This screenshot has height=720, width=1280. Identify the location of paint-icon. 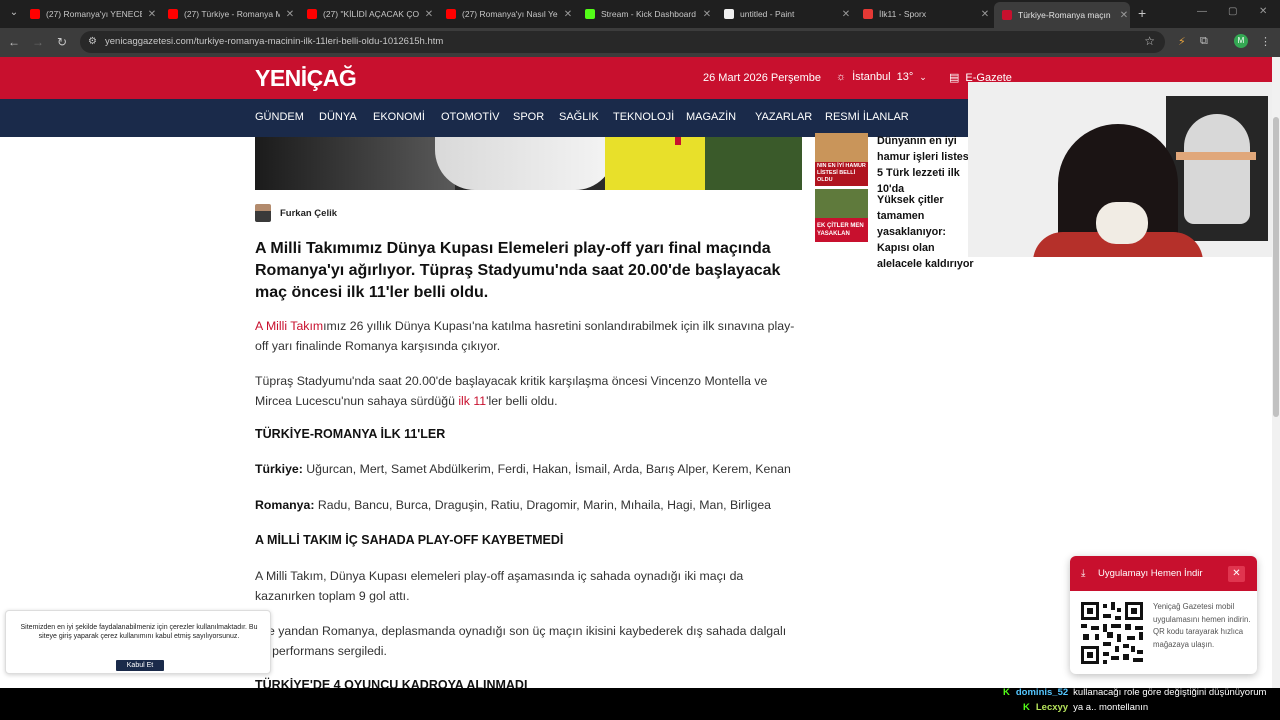
(729, 14).